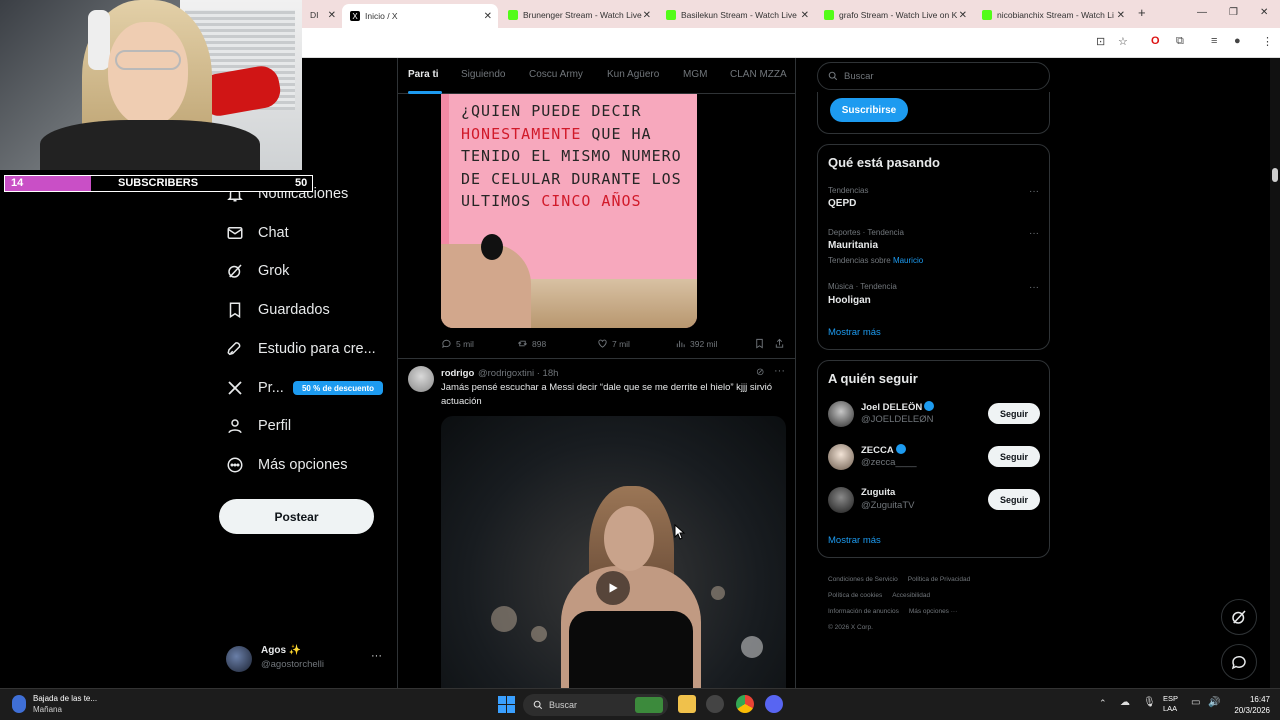  I want to click on restore-icon: ❐, so click(1233, 12).